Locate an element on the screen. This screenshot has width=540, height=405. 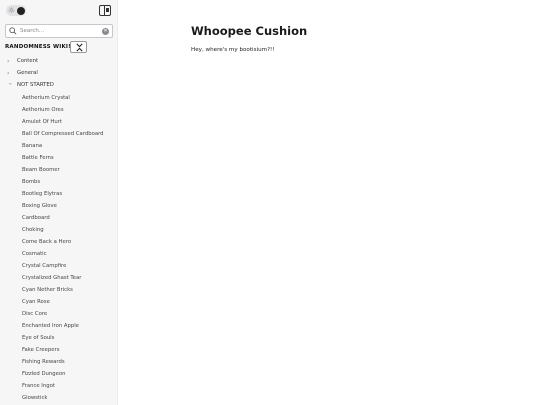
page-link: Bootleg Elytras is located at coordinates (42, 194).